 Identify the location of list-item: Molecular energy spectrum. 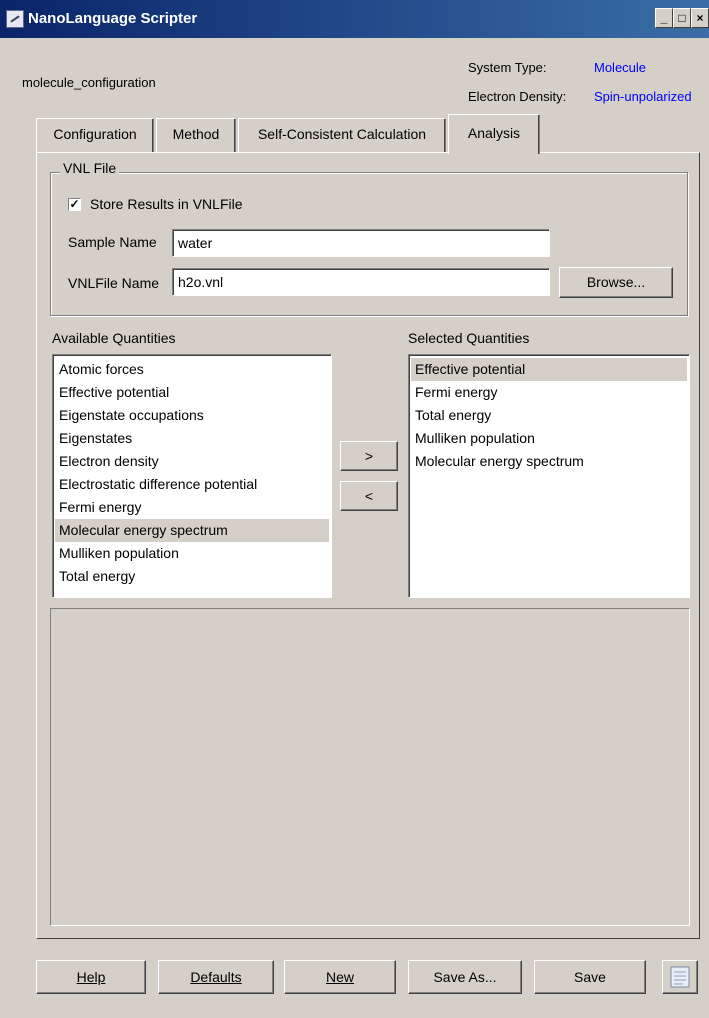
(549, 461).